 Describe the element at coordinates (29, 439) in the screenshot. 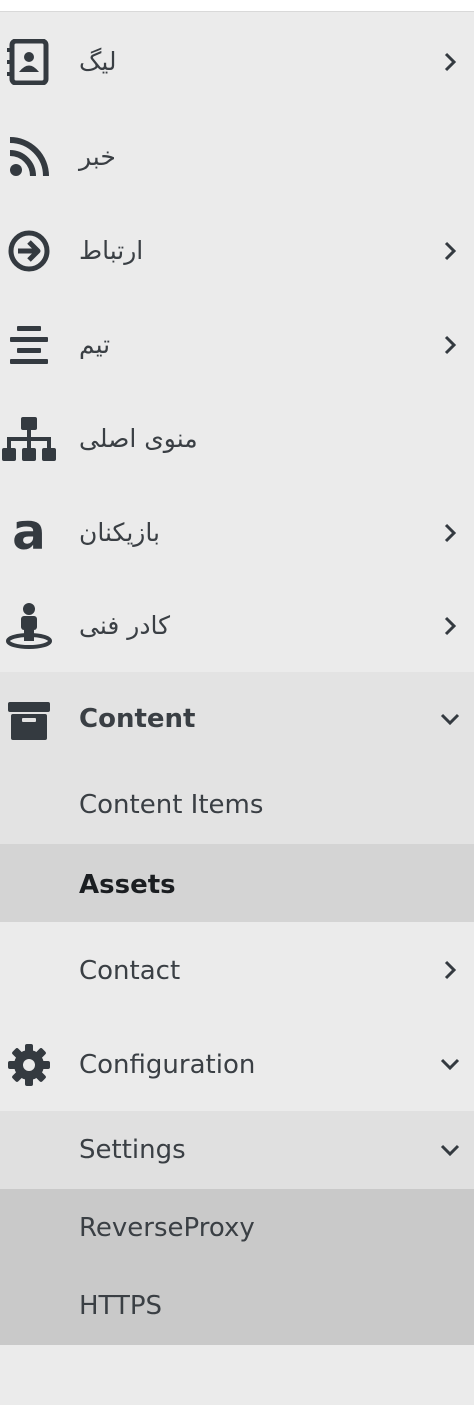

I see `sitemap-icon` at that location.